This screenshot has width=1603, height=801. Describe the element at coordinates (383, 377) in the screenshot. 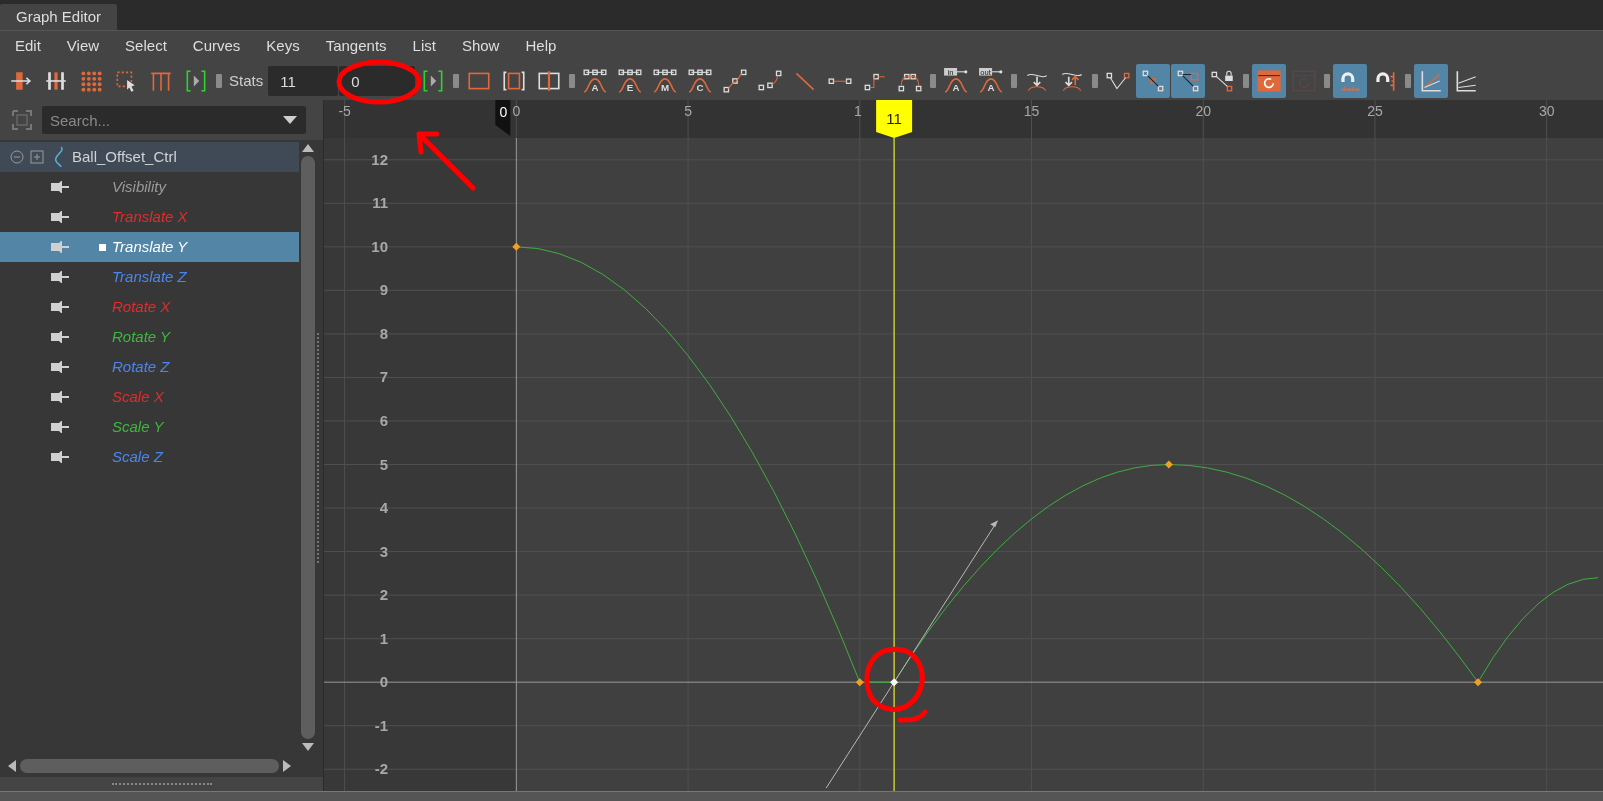

I see `value-label: 7` at that location.